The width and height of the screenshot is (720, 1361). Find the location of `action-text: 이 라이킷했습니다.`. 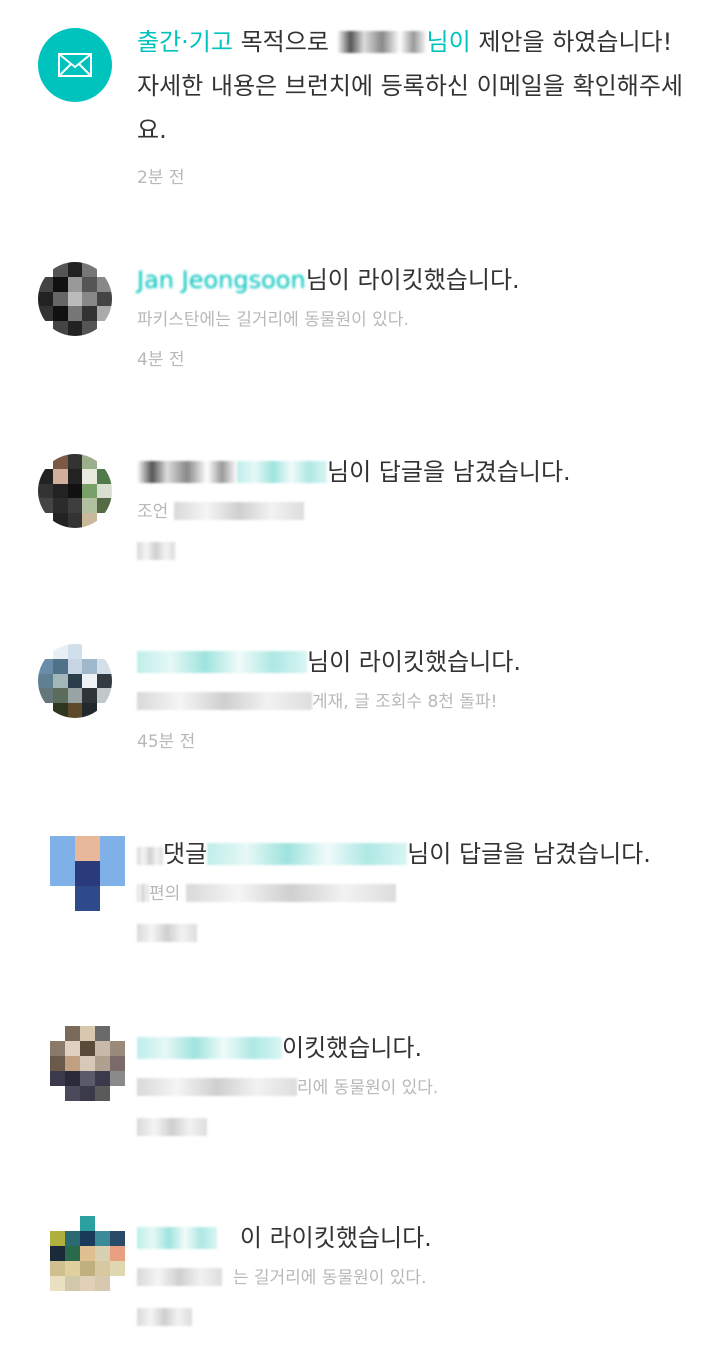

action-text: 이 라이킷했습니다. is located at coordinates (335, 1238).